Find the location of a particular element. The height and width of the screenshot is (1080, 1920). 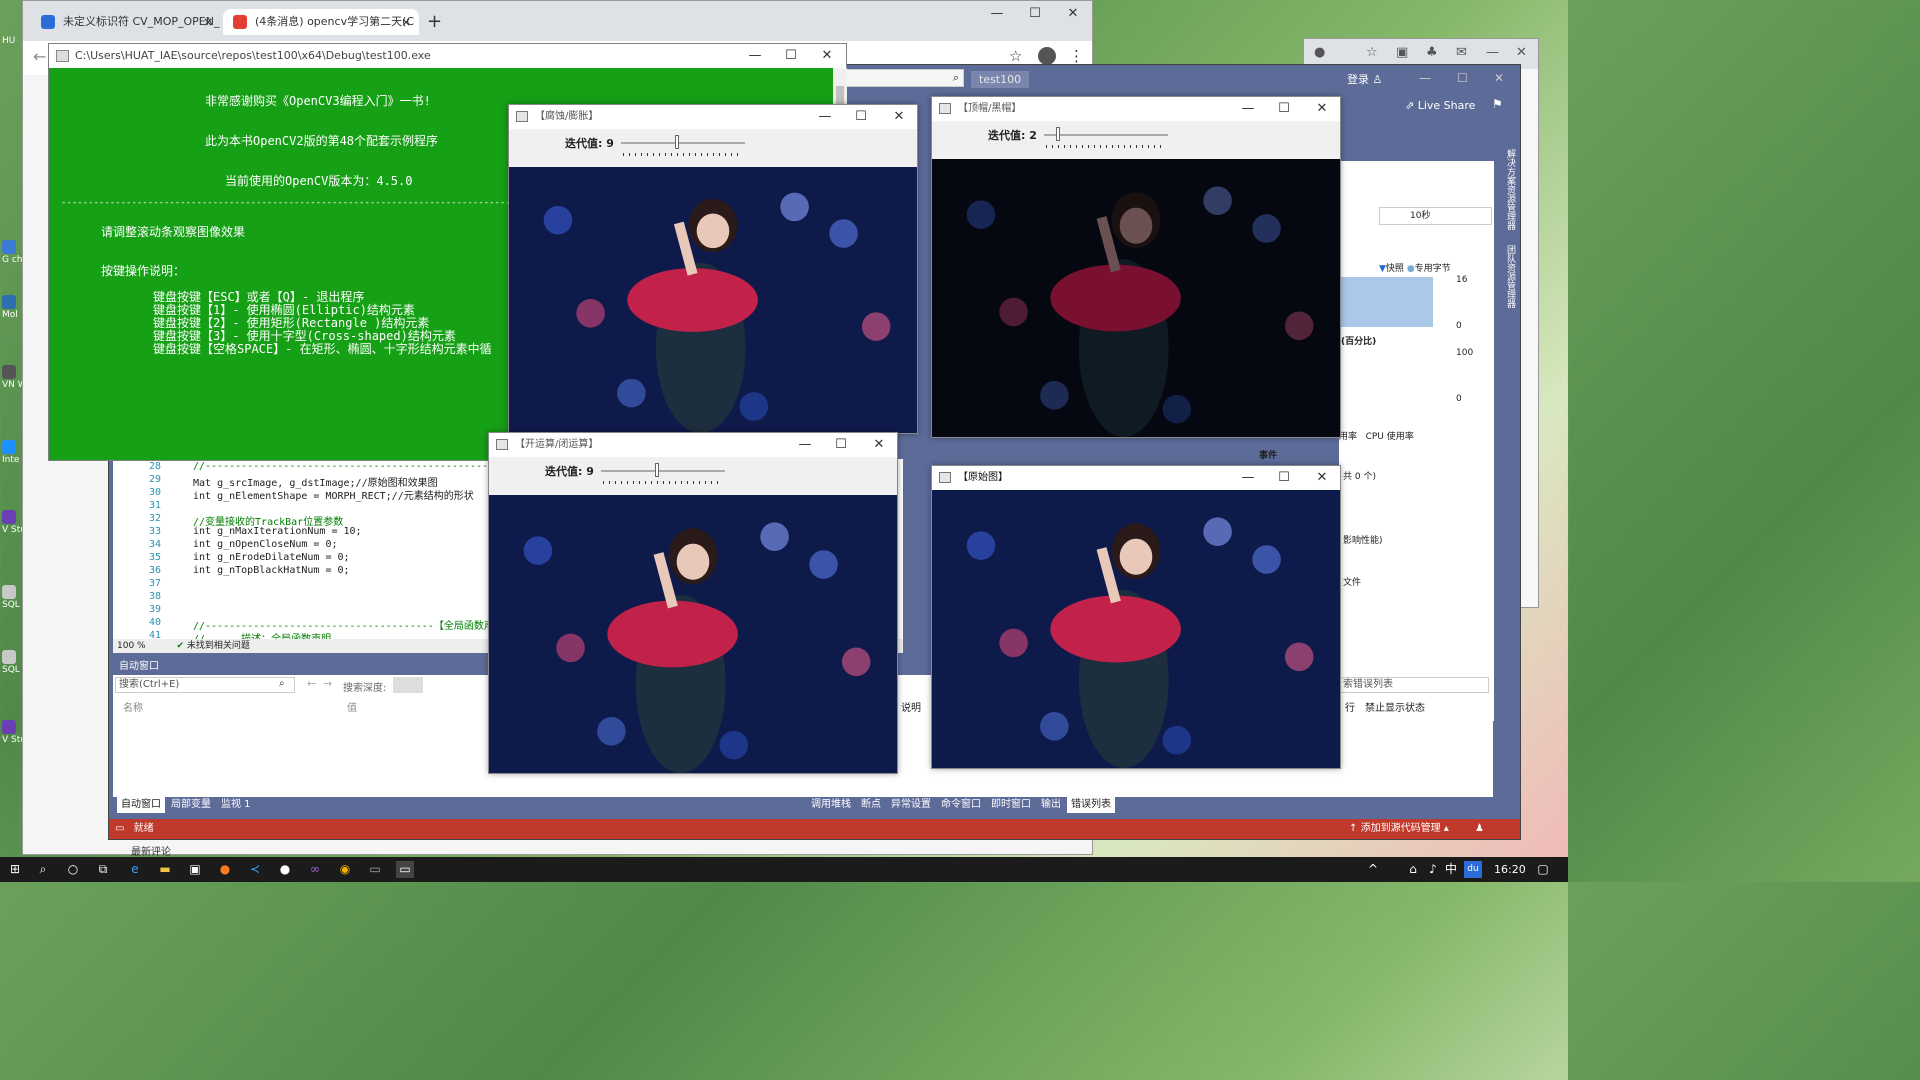

start-icon: ⊞ is located at coordinates (15, 869).